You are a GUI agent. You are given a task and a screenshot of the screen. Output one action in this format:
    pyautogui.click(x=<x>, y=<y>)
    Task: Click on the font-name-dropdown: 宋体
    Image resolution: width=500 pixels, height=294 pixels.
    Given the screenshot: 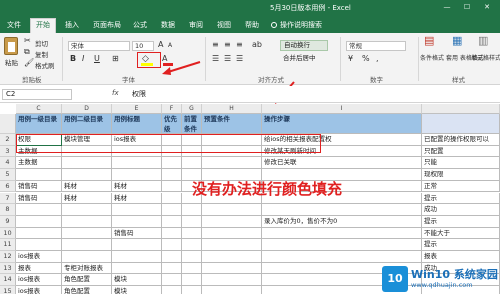 What is the action you would take?
    pyautogui.click(x=99, y=46)
    